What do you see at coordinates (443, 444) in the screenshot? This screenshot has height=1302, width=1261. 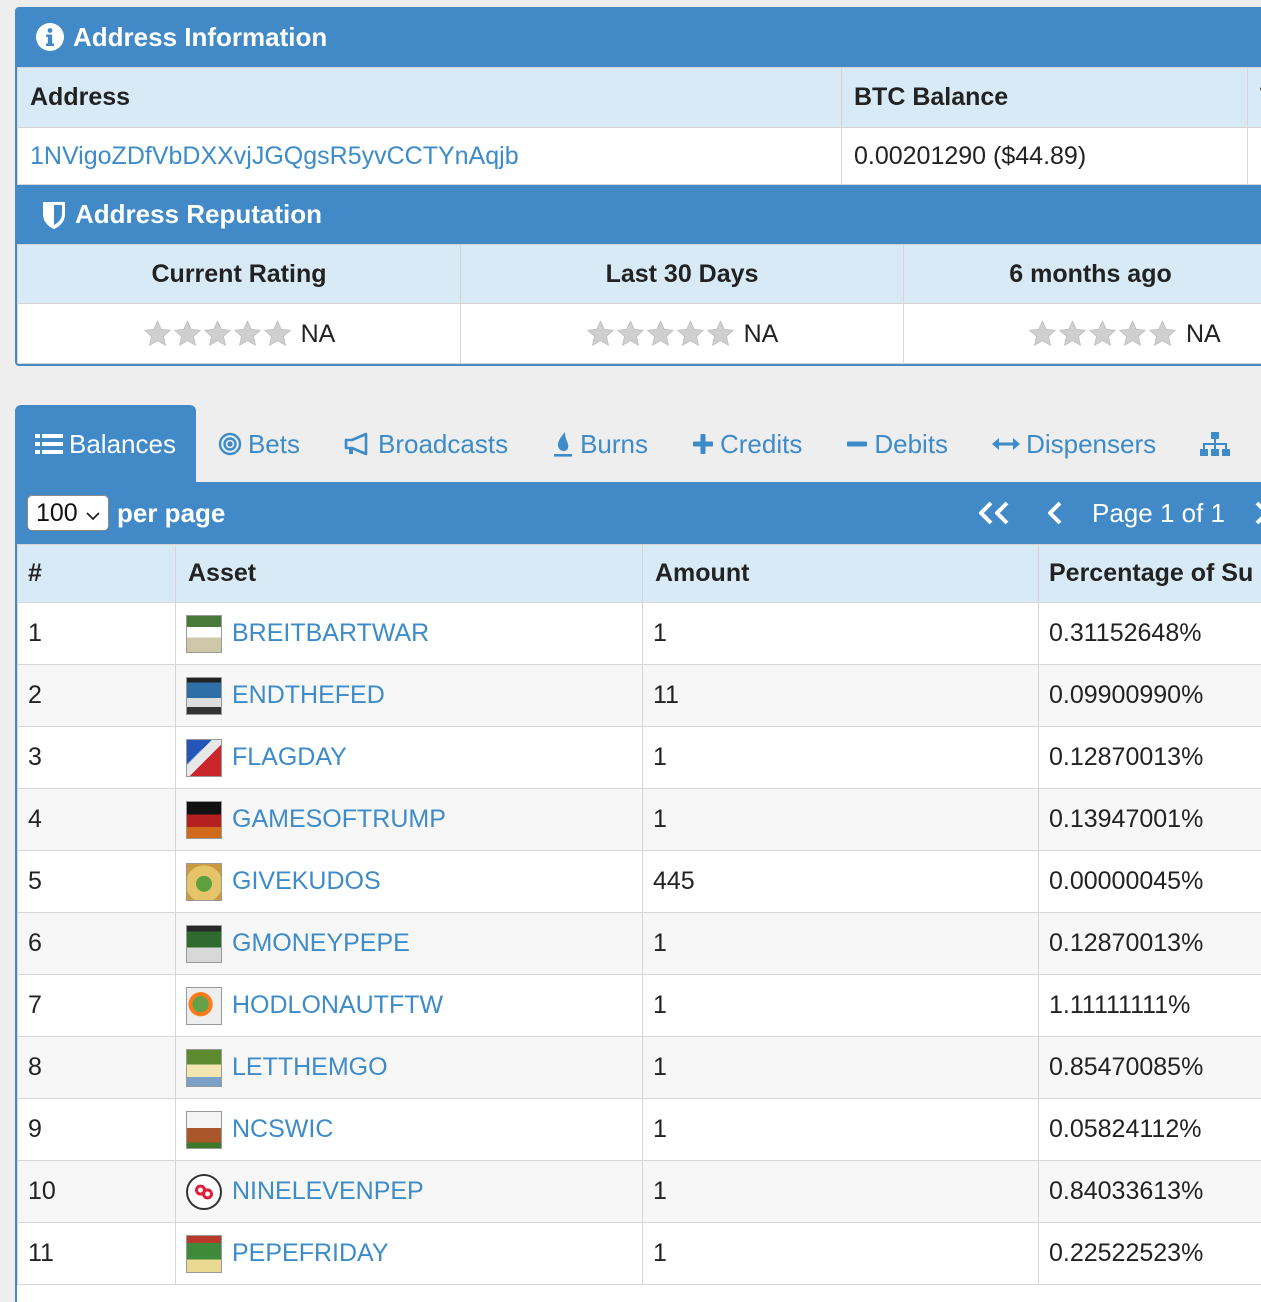 I see `tab-label: Broadcasts` at bounding box center [443, 444].